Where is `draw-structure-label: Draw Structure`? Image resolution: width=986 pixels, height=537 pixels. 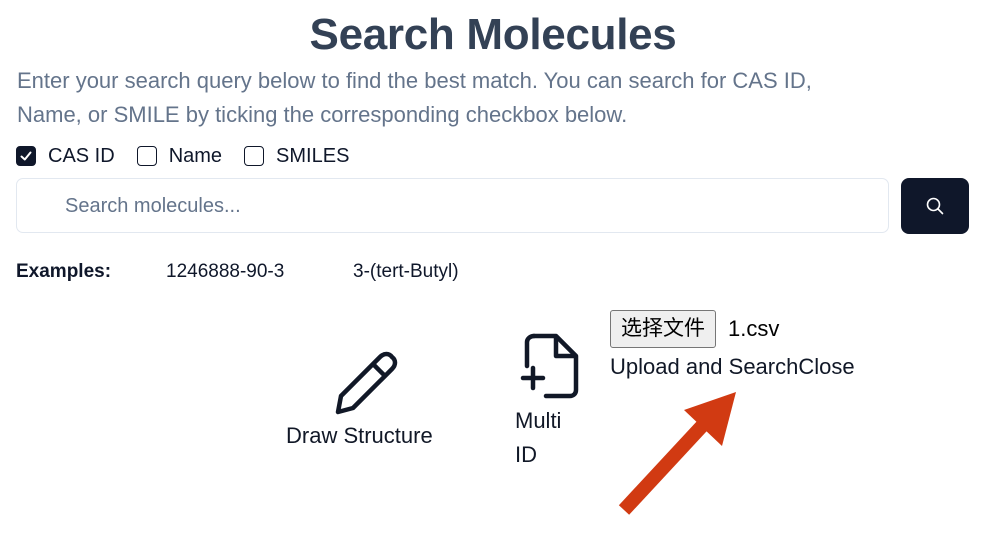 draw-structure-label: Draw Structure is located at coordinates (359, 435).